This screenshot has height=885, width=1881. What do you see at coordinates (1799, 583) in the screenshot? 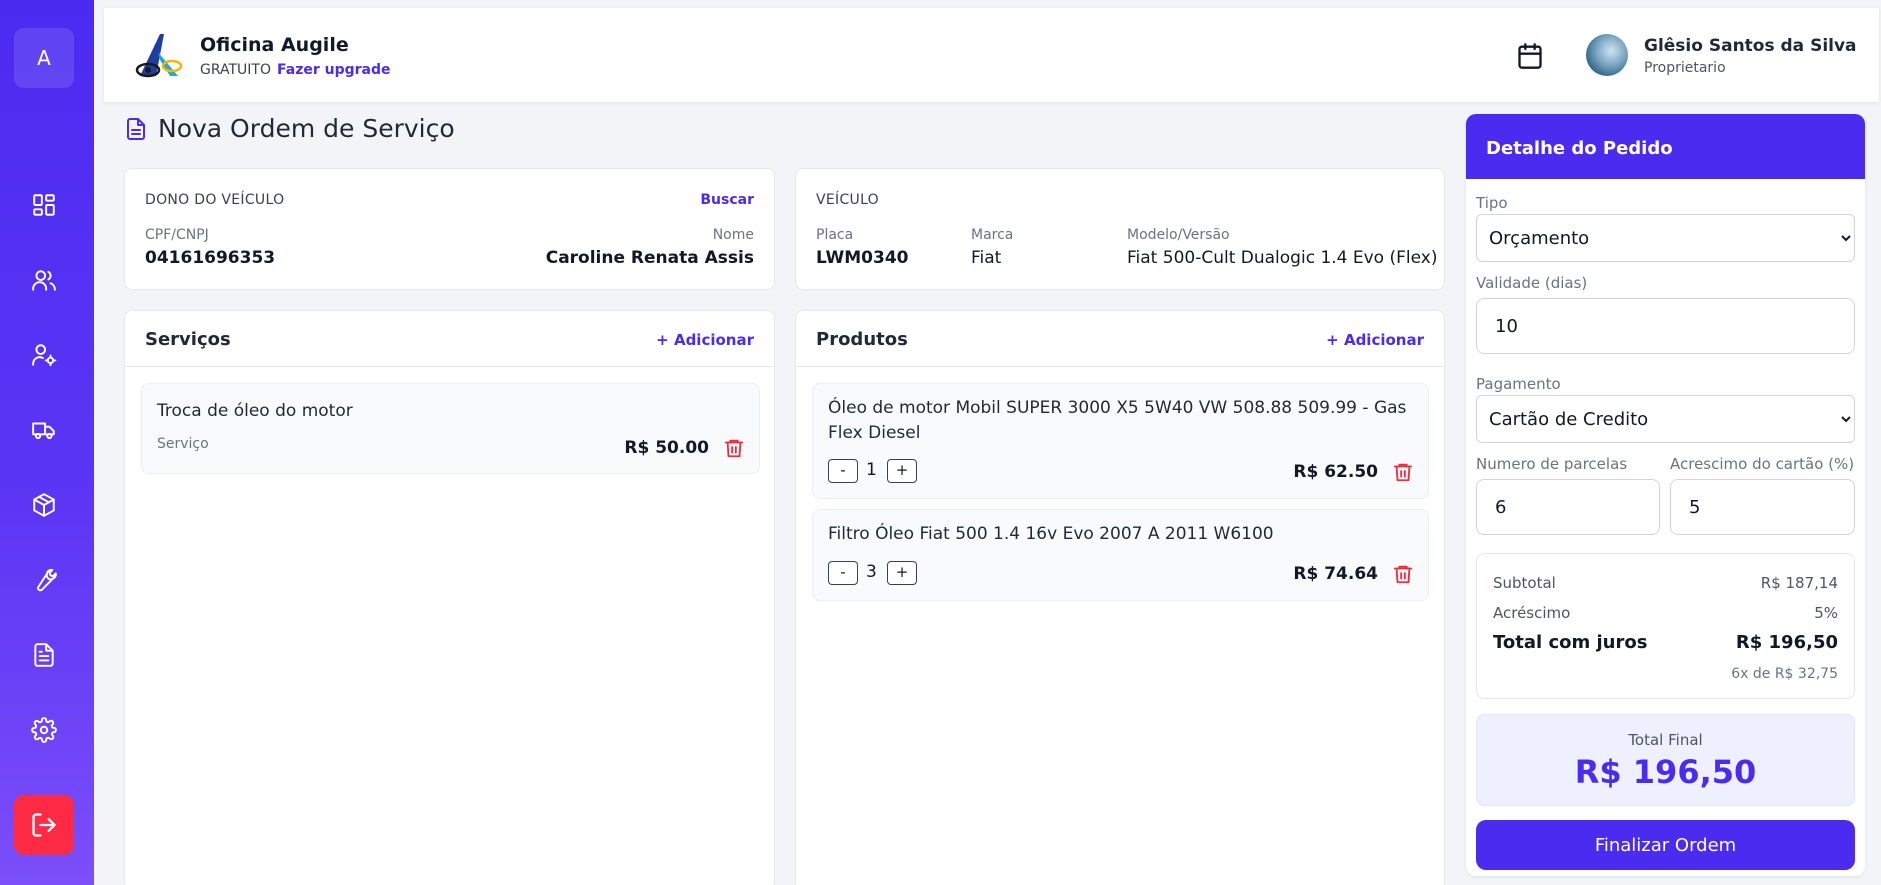
I see `subtotal-value: R$ 187,14` at bounding box center [1799, 583].